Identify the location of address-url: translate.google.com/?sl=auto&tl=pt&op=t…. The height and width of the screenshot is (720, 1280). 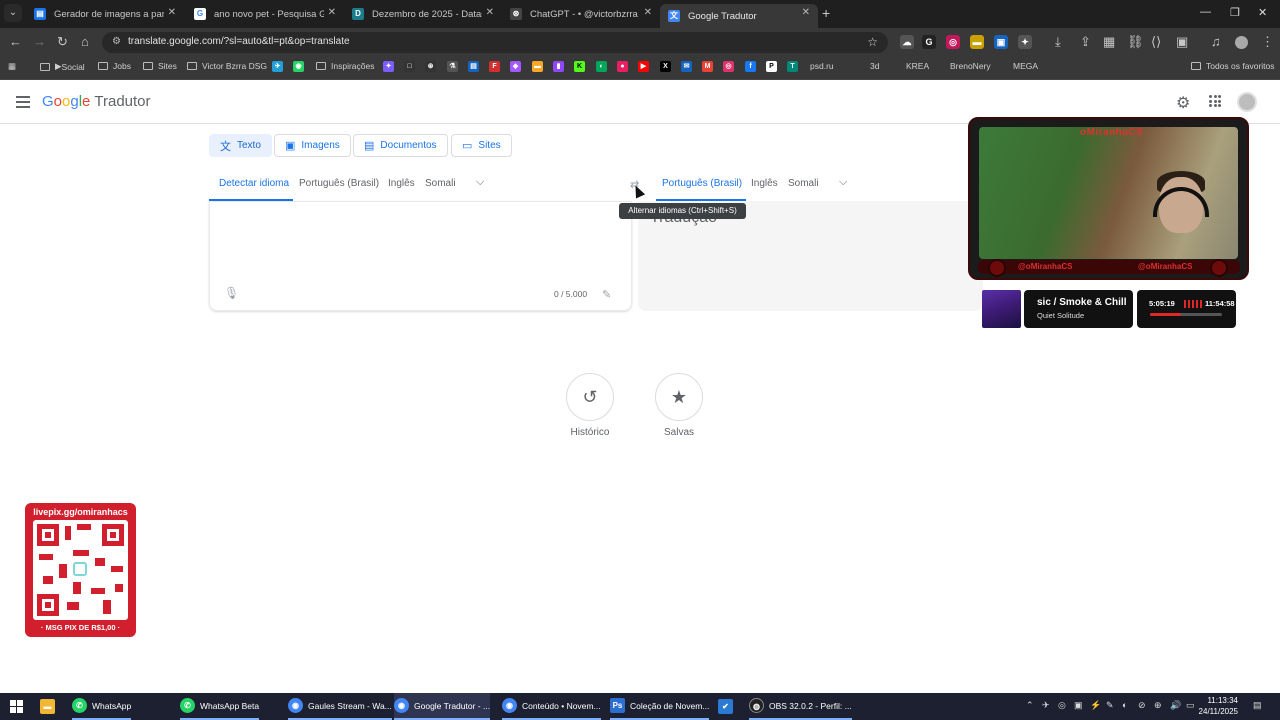
(239, 41).